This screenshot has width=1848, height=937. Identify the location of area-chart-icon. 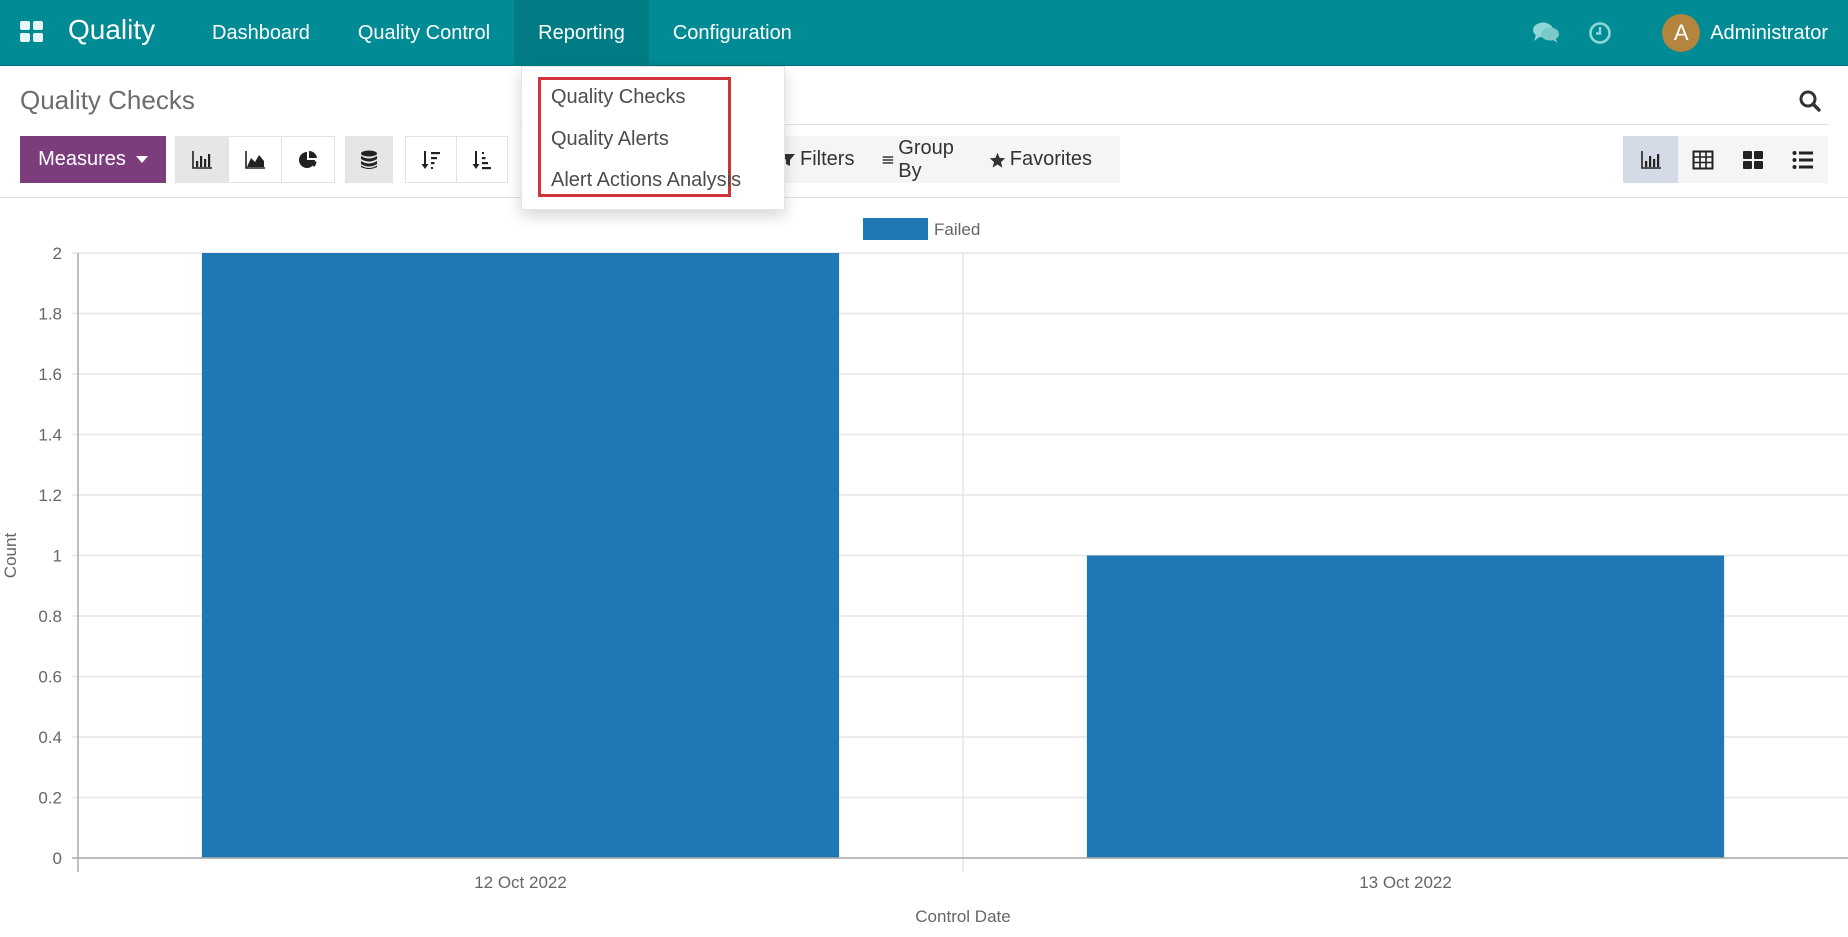
(255, 159).